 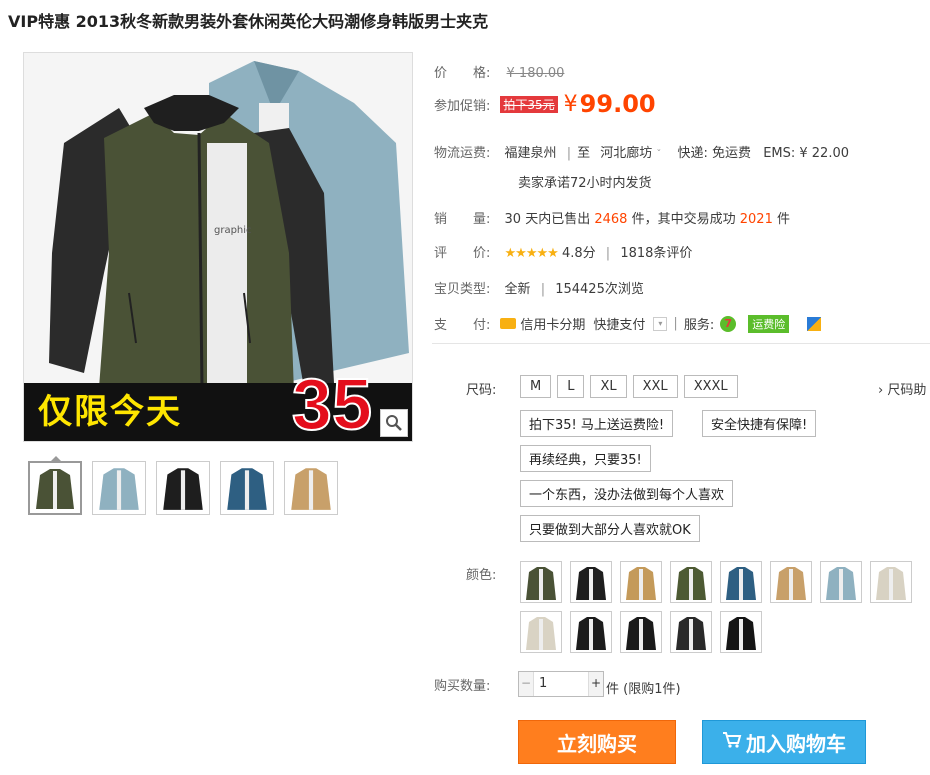 What do you see at coordinates (110, 412) in the screenshot?
I see `promo-banner-text: 仅限今天` at bounding box center [110, 412].